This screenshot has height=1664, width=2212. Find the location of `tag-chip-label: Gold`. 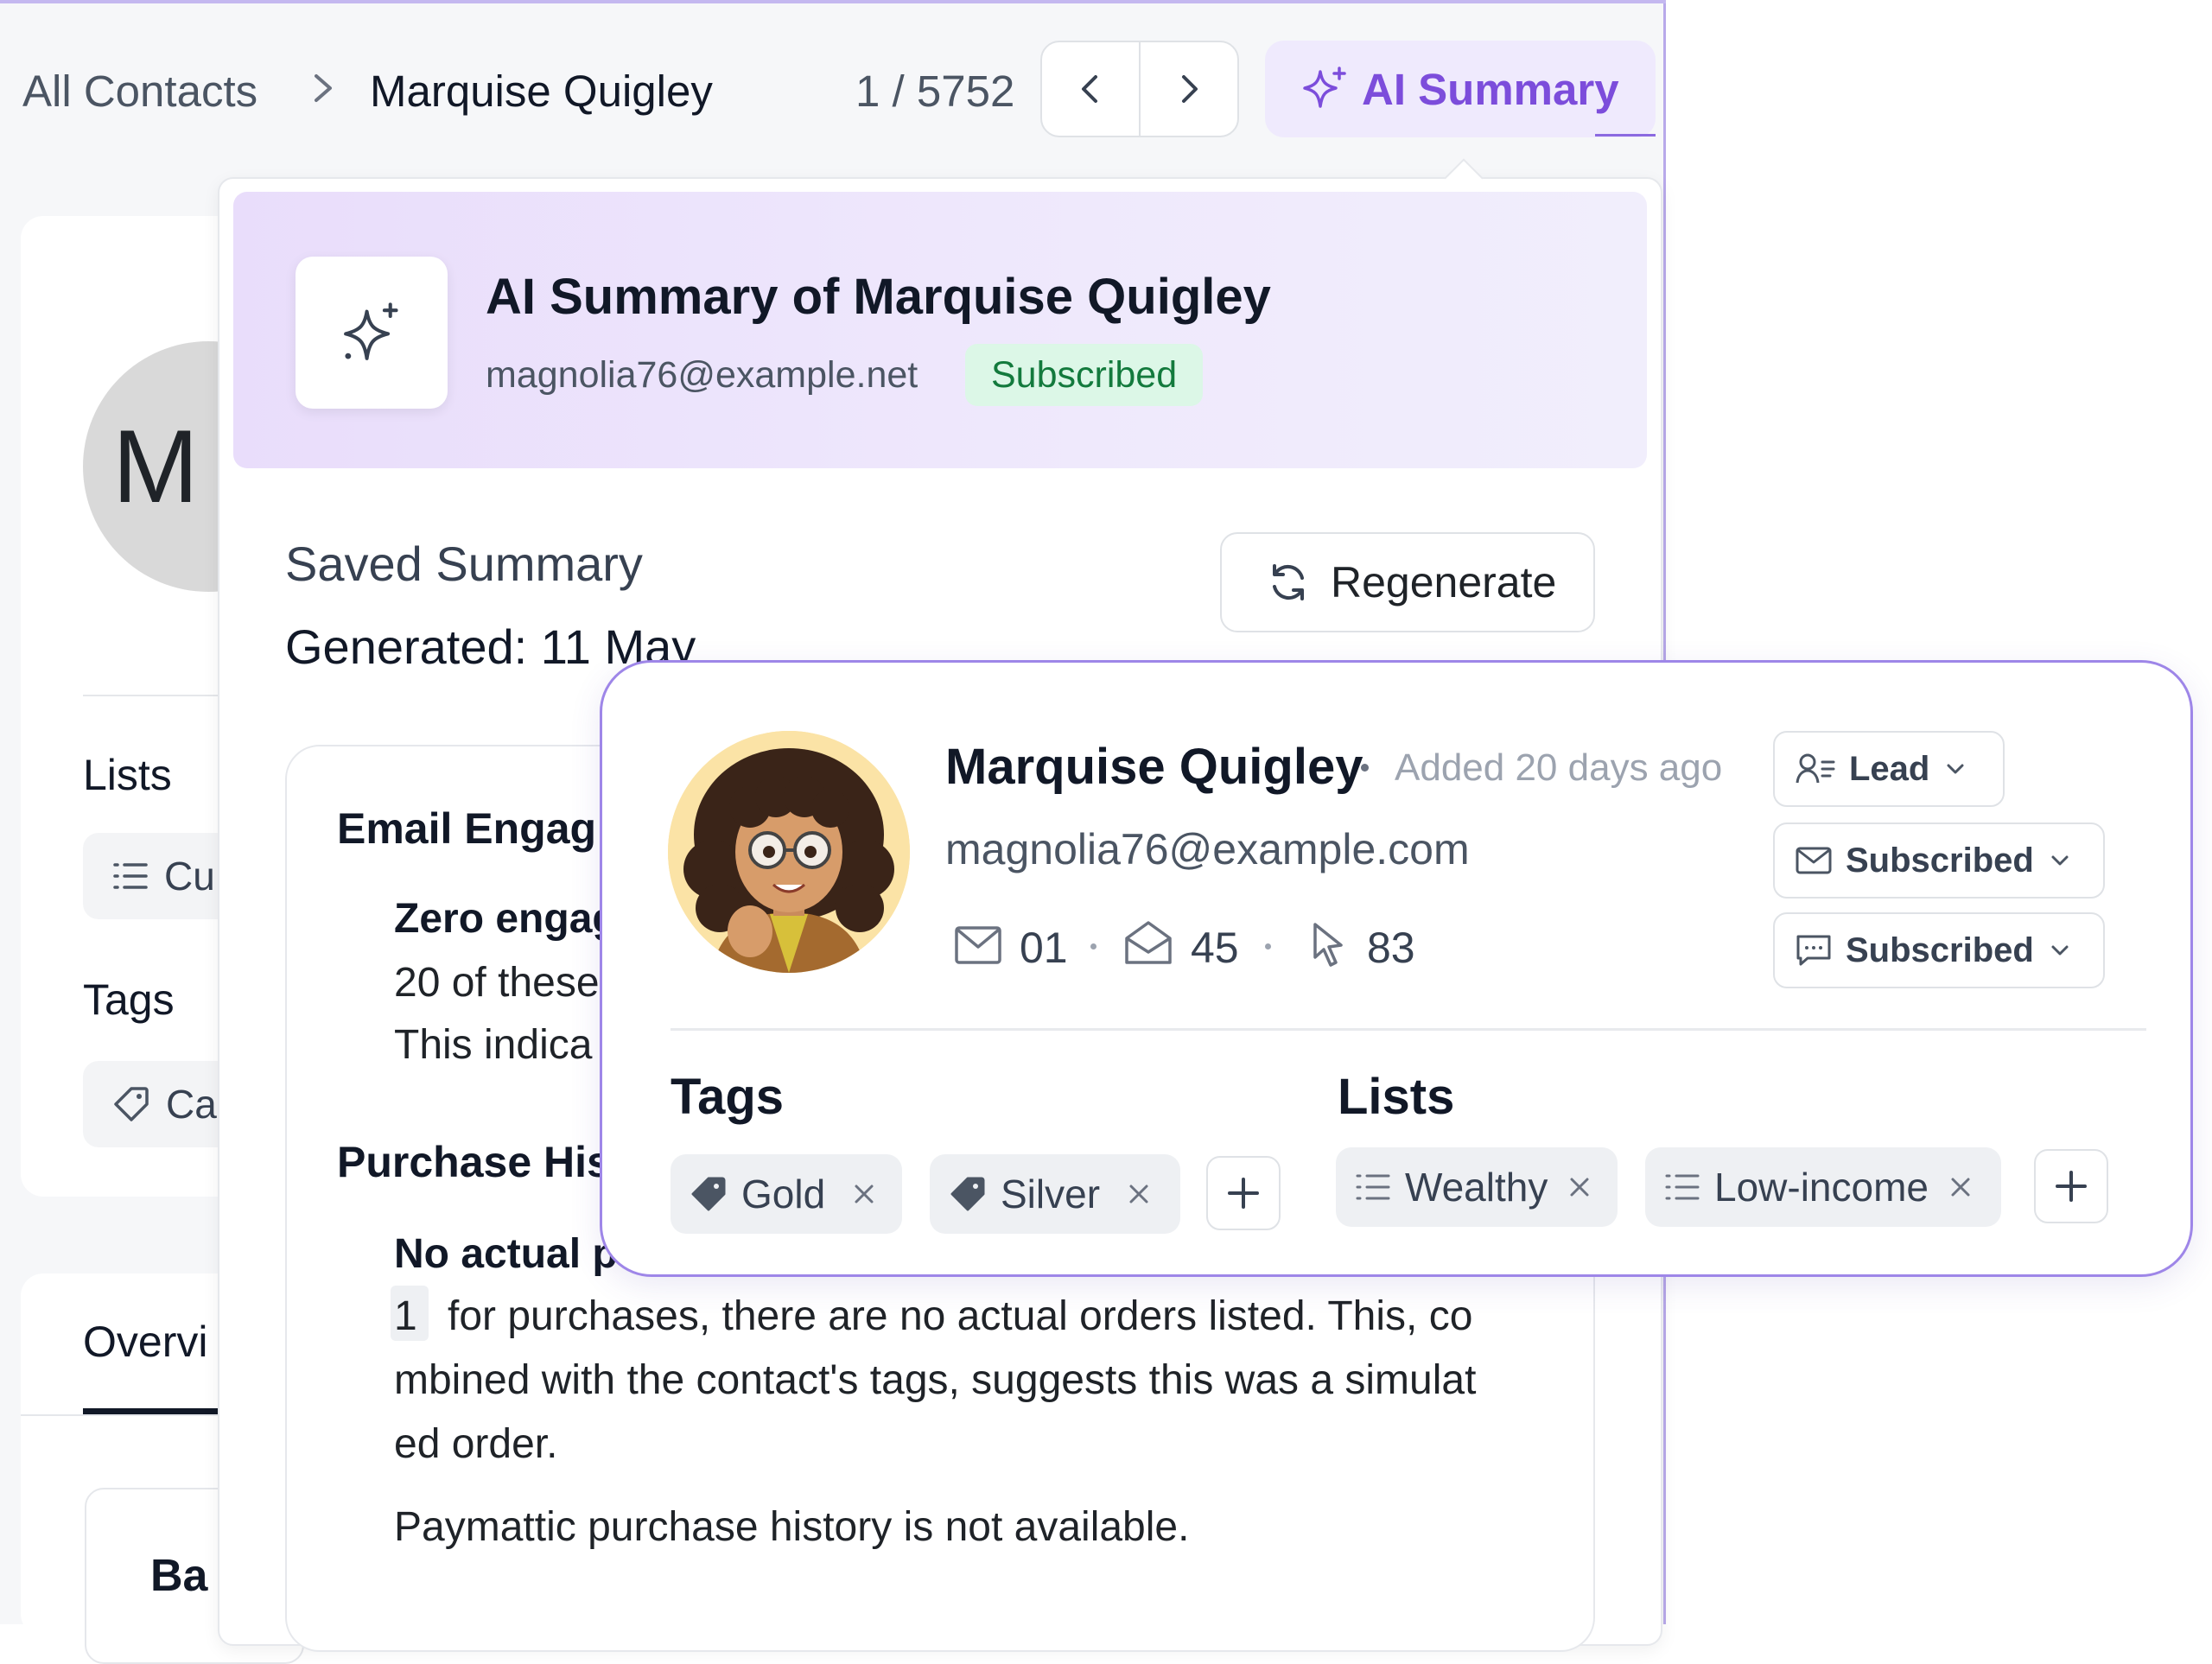

tag-chip-label: Gold is located at coordinates (783, 1194).